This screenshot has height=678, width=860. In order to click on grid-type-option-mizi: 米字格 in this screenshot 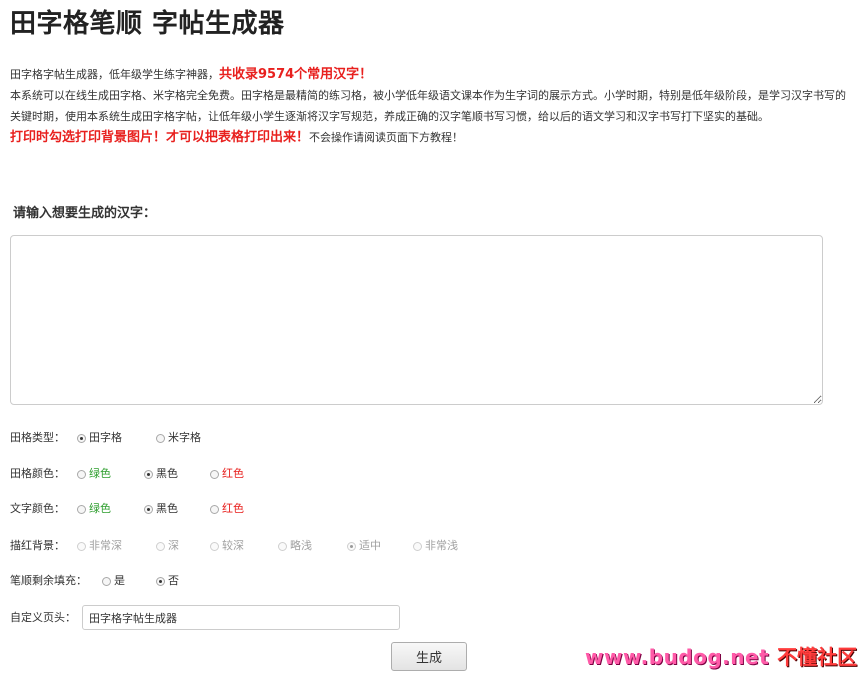, I will do `click(178, 438)`.